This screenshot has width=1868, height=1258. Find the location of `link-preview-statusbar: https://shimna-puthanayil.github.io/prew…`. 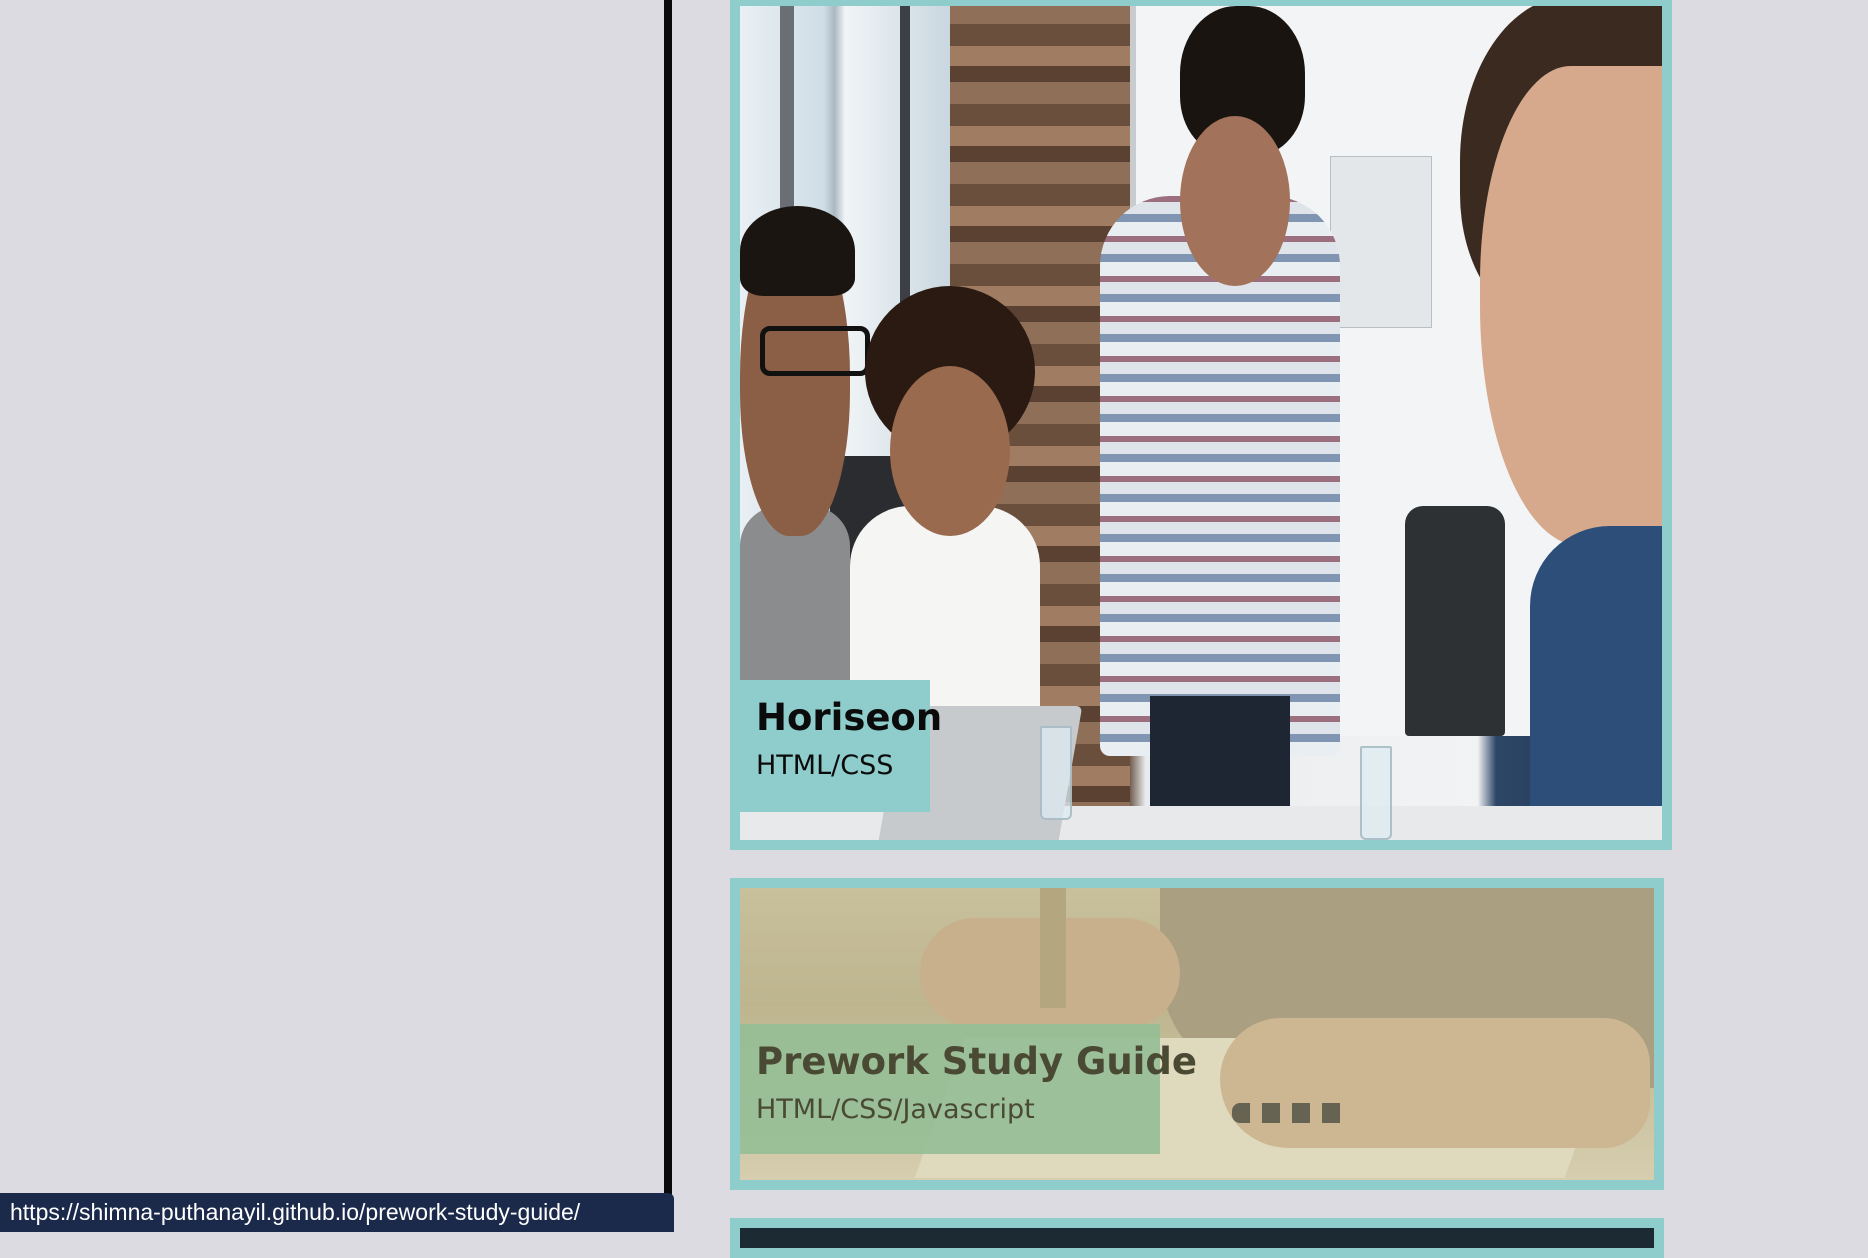

link-preview-statusbar: https://shimna-puthanayil.github.io/prew… is located at coordinates (337, 1212).